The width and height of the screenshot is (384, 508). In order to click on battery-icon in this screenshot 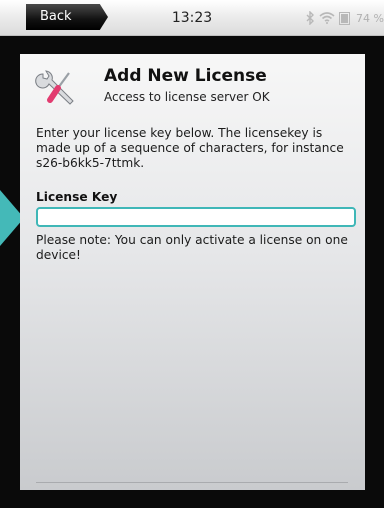, I will do `click(345, 18)`.